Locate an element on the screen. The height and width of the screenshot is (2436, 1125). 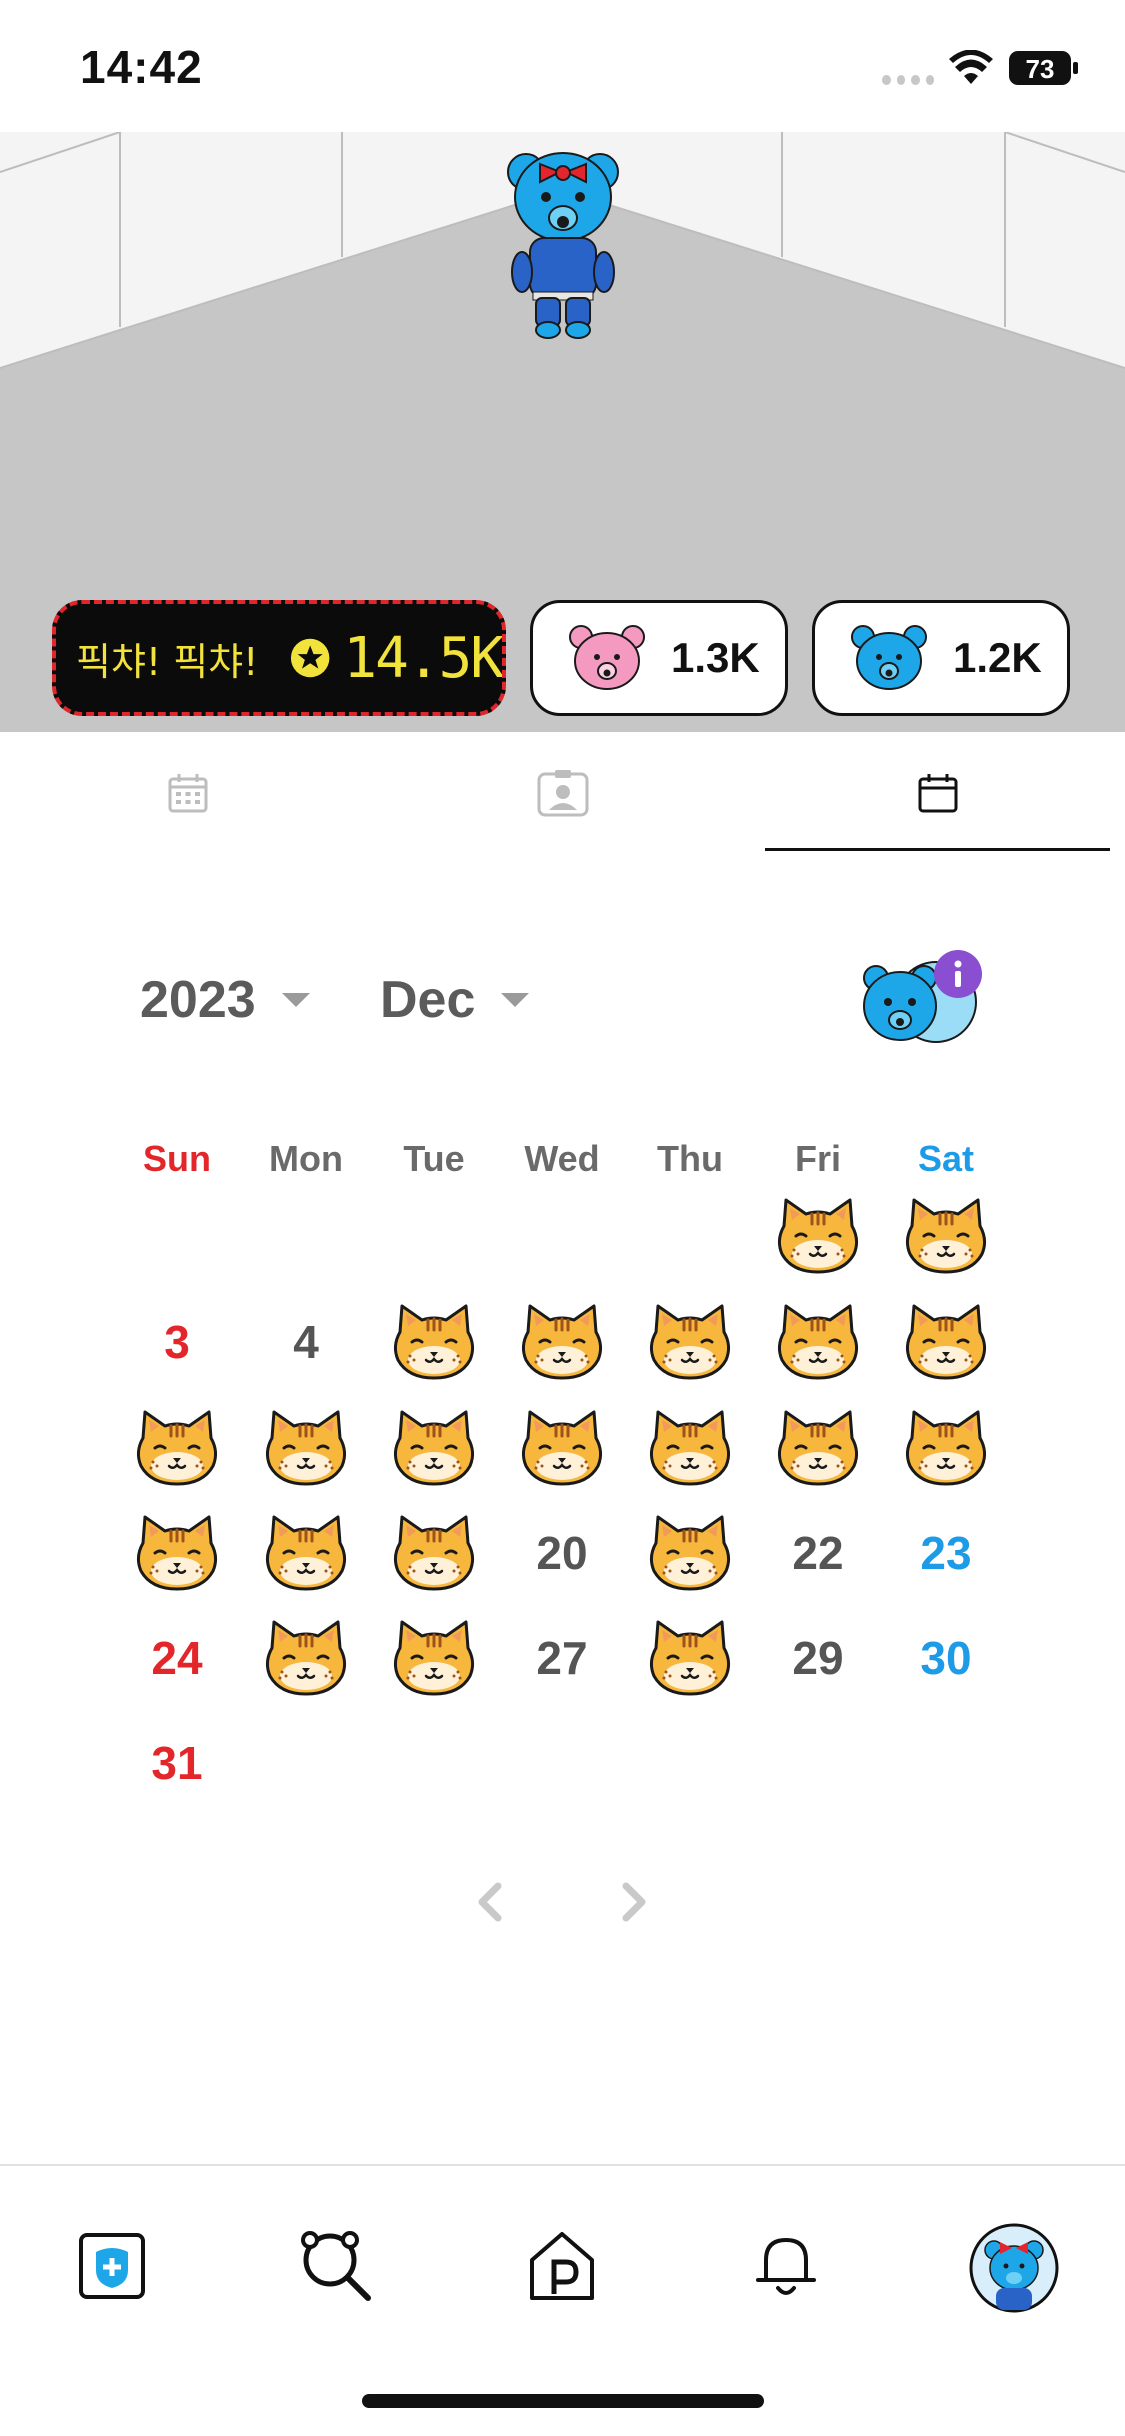
next-month-chevron-icon is located at coordinates (634, 1902).